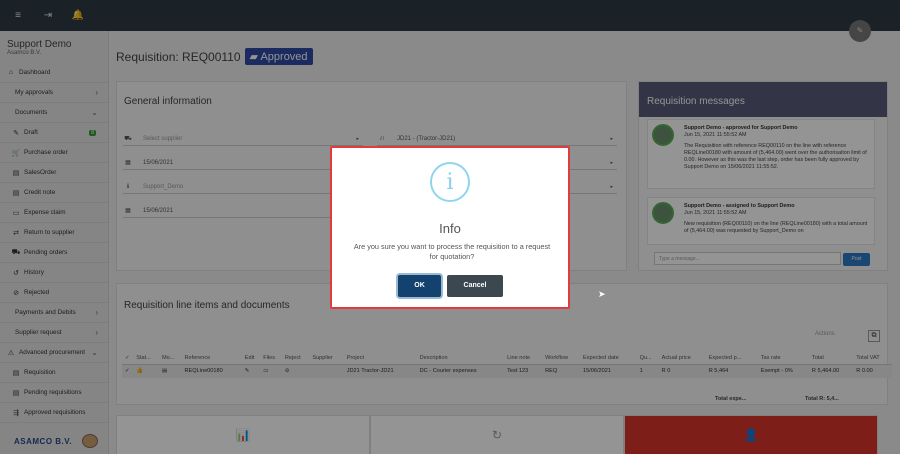  I want to click on dialog-title: Info, so click(450, 228).